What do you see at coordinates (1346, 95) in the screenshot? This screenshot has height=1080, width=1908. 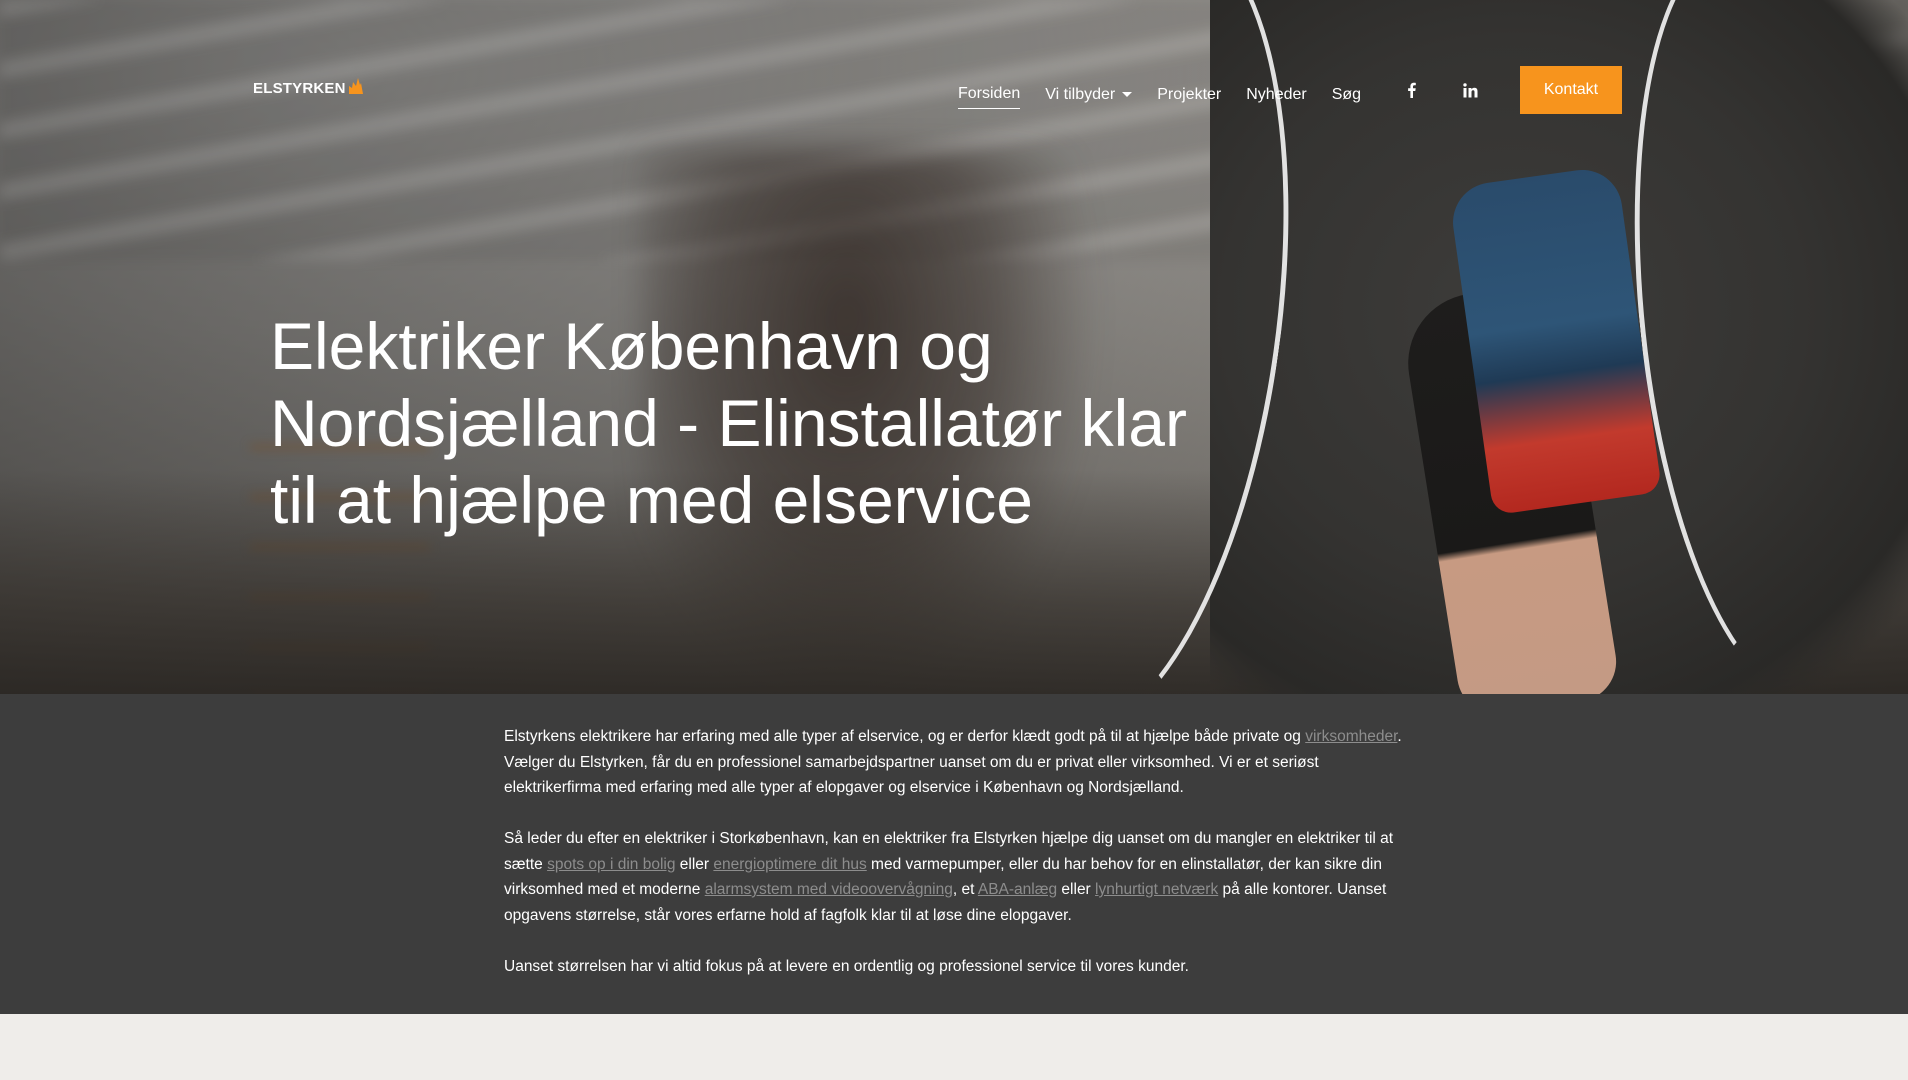 I see `nav-item-sog: Søg` at bounding box center [1346, 95].